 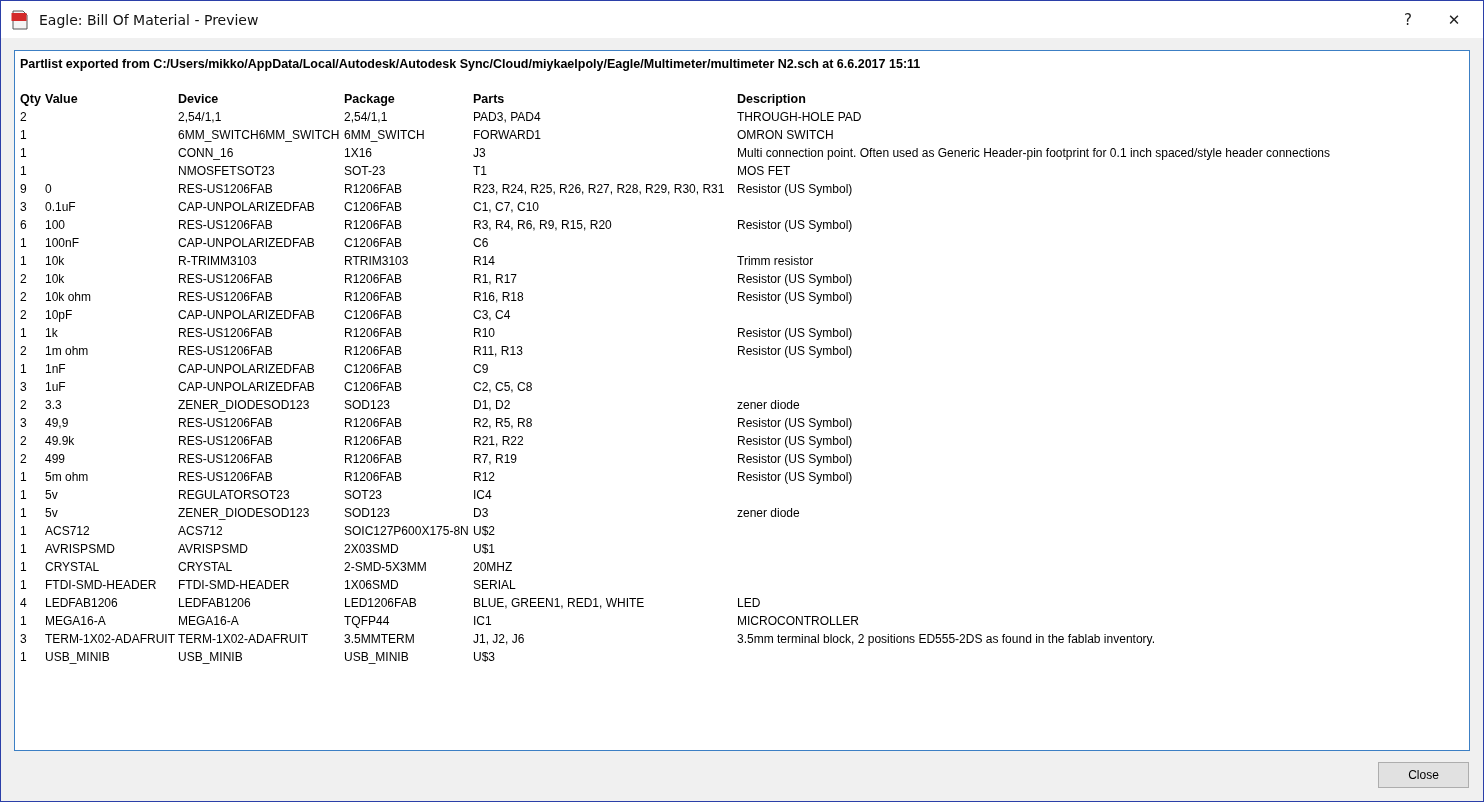 I want to click on table-cell-text: IC4, so click(x=483, y=495).